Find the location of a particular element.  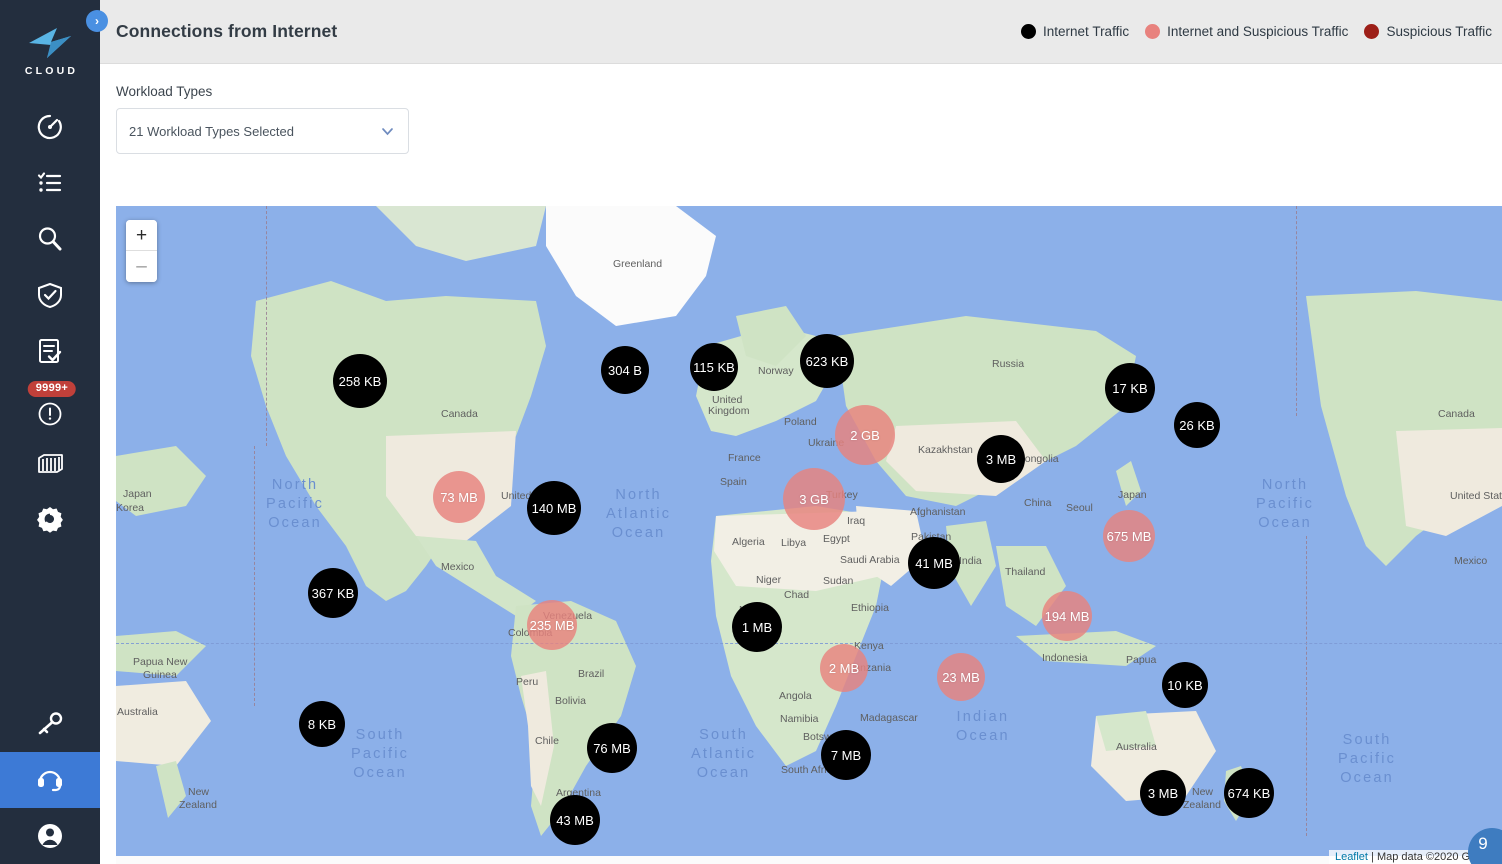

sidebar-item-containers is located at coordinates (50, 463).